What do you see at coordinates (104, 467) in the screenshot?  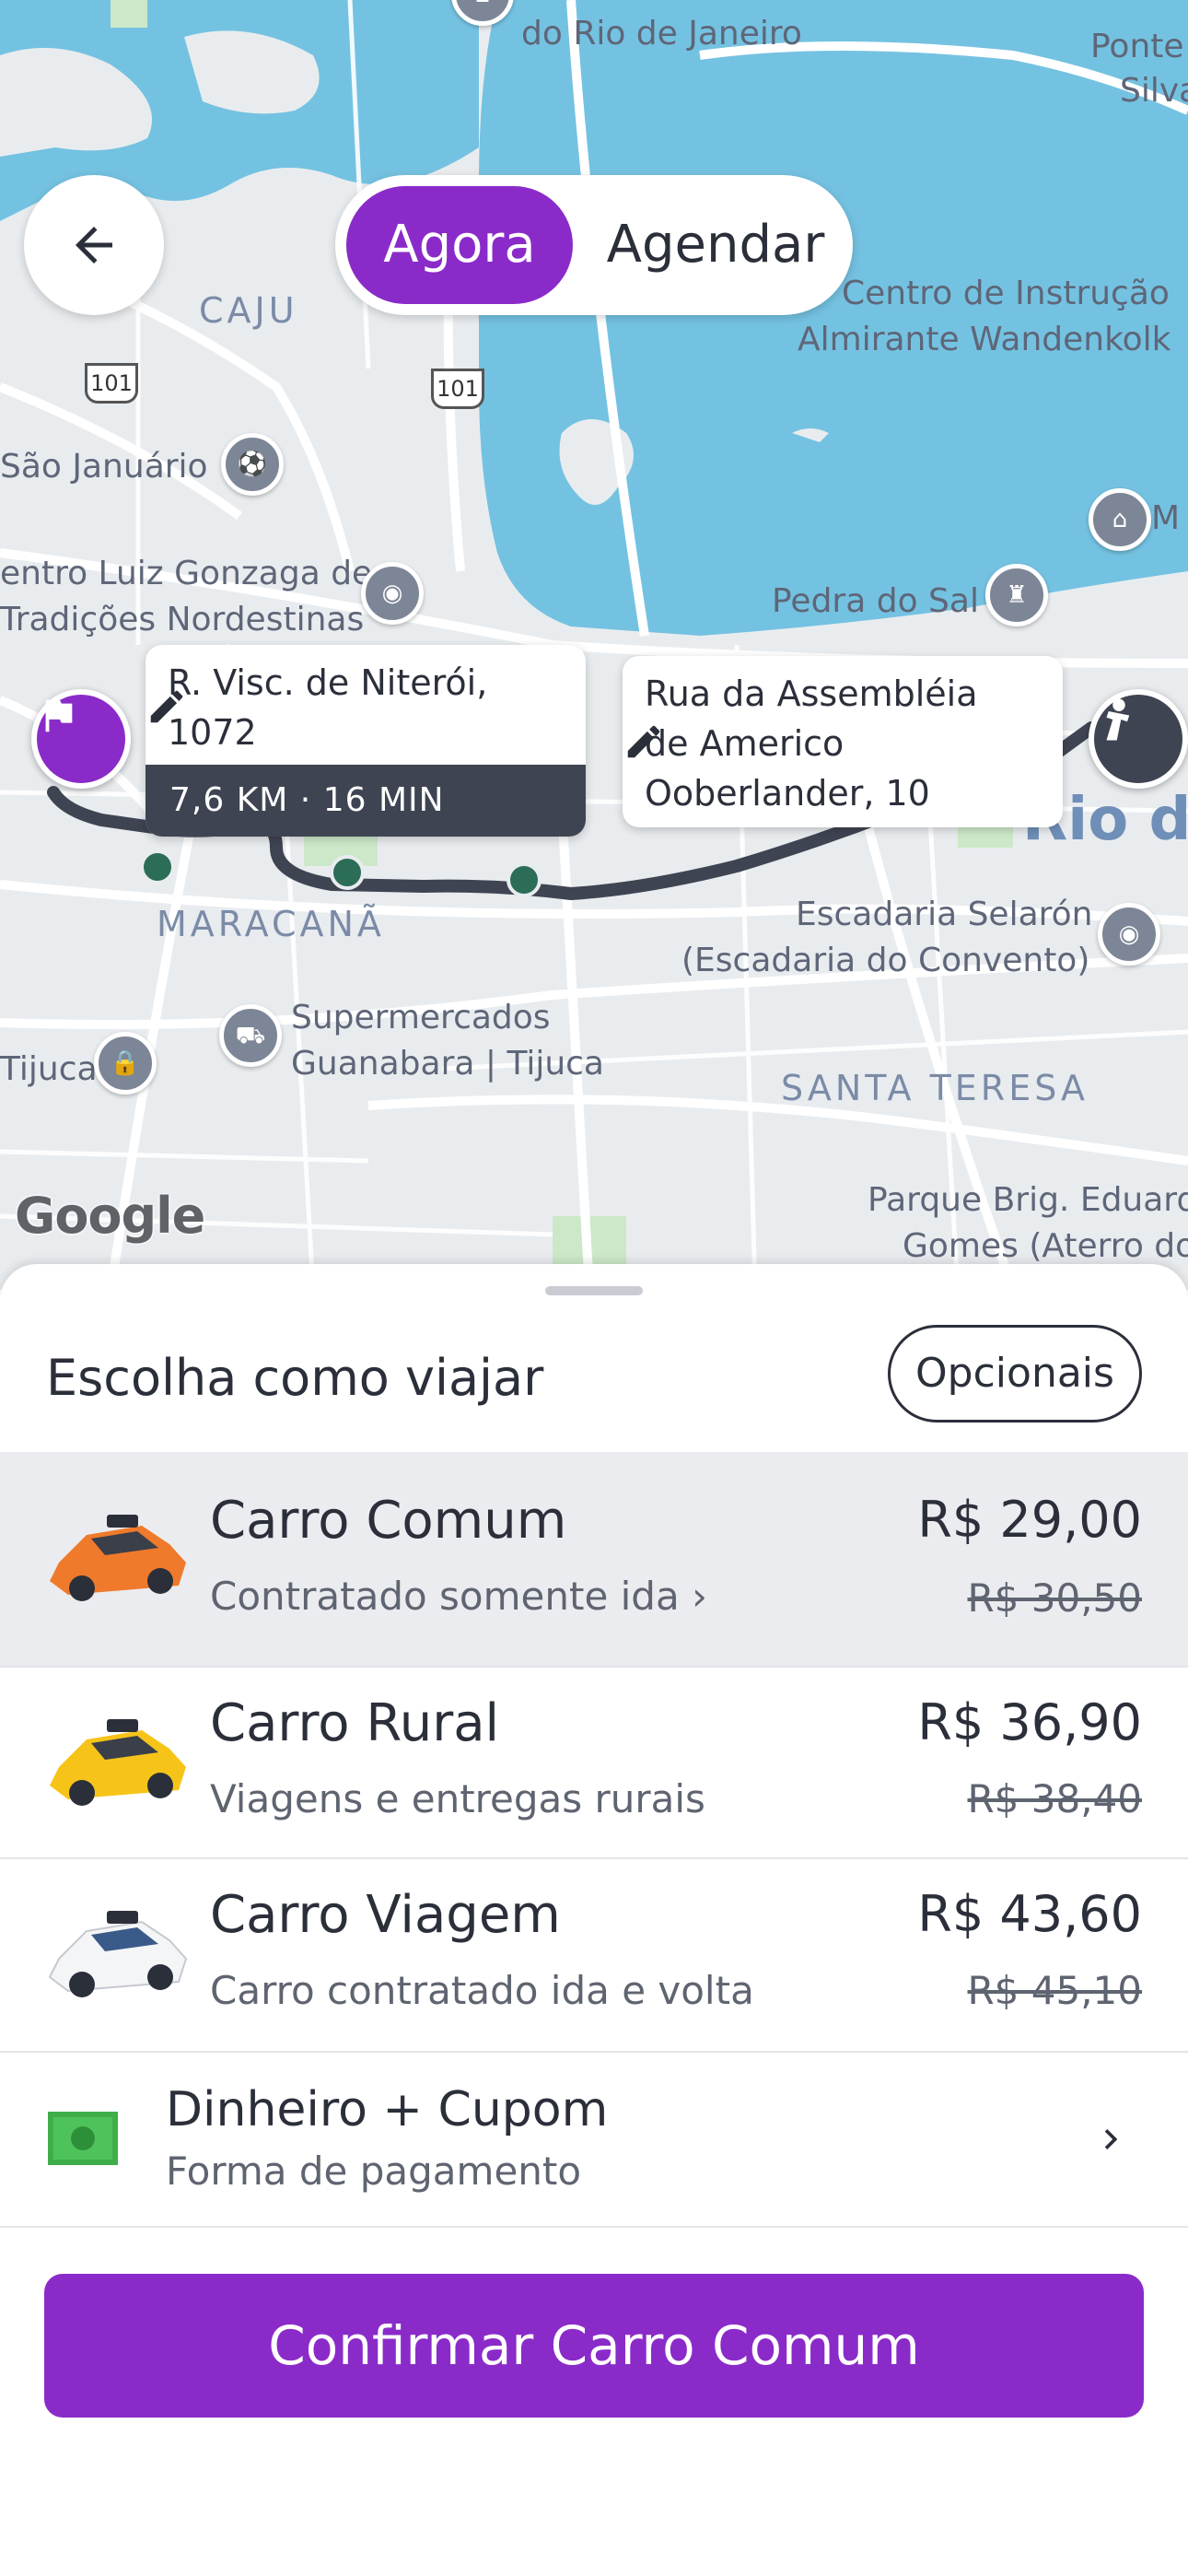 I see `map-label: São Januário` at bounding box center [104, 467].